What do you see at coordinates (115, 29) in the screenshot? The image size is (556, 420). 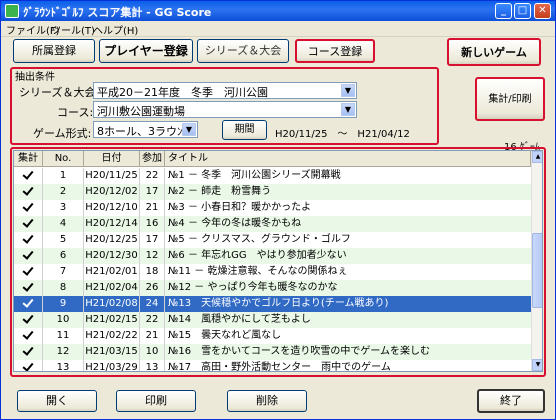 I see `menu-help: ヘルプ(H)` at bounding box center [115, 29].